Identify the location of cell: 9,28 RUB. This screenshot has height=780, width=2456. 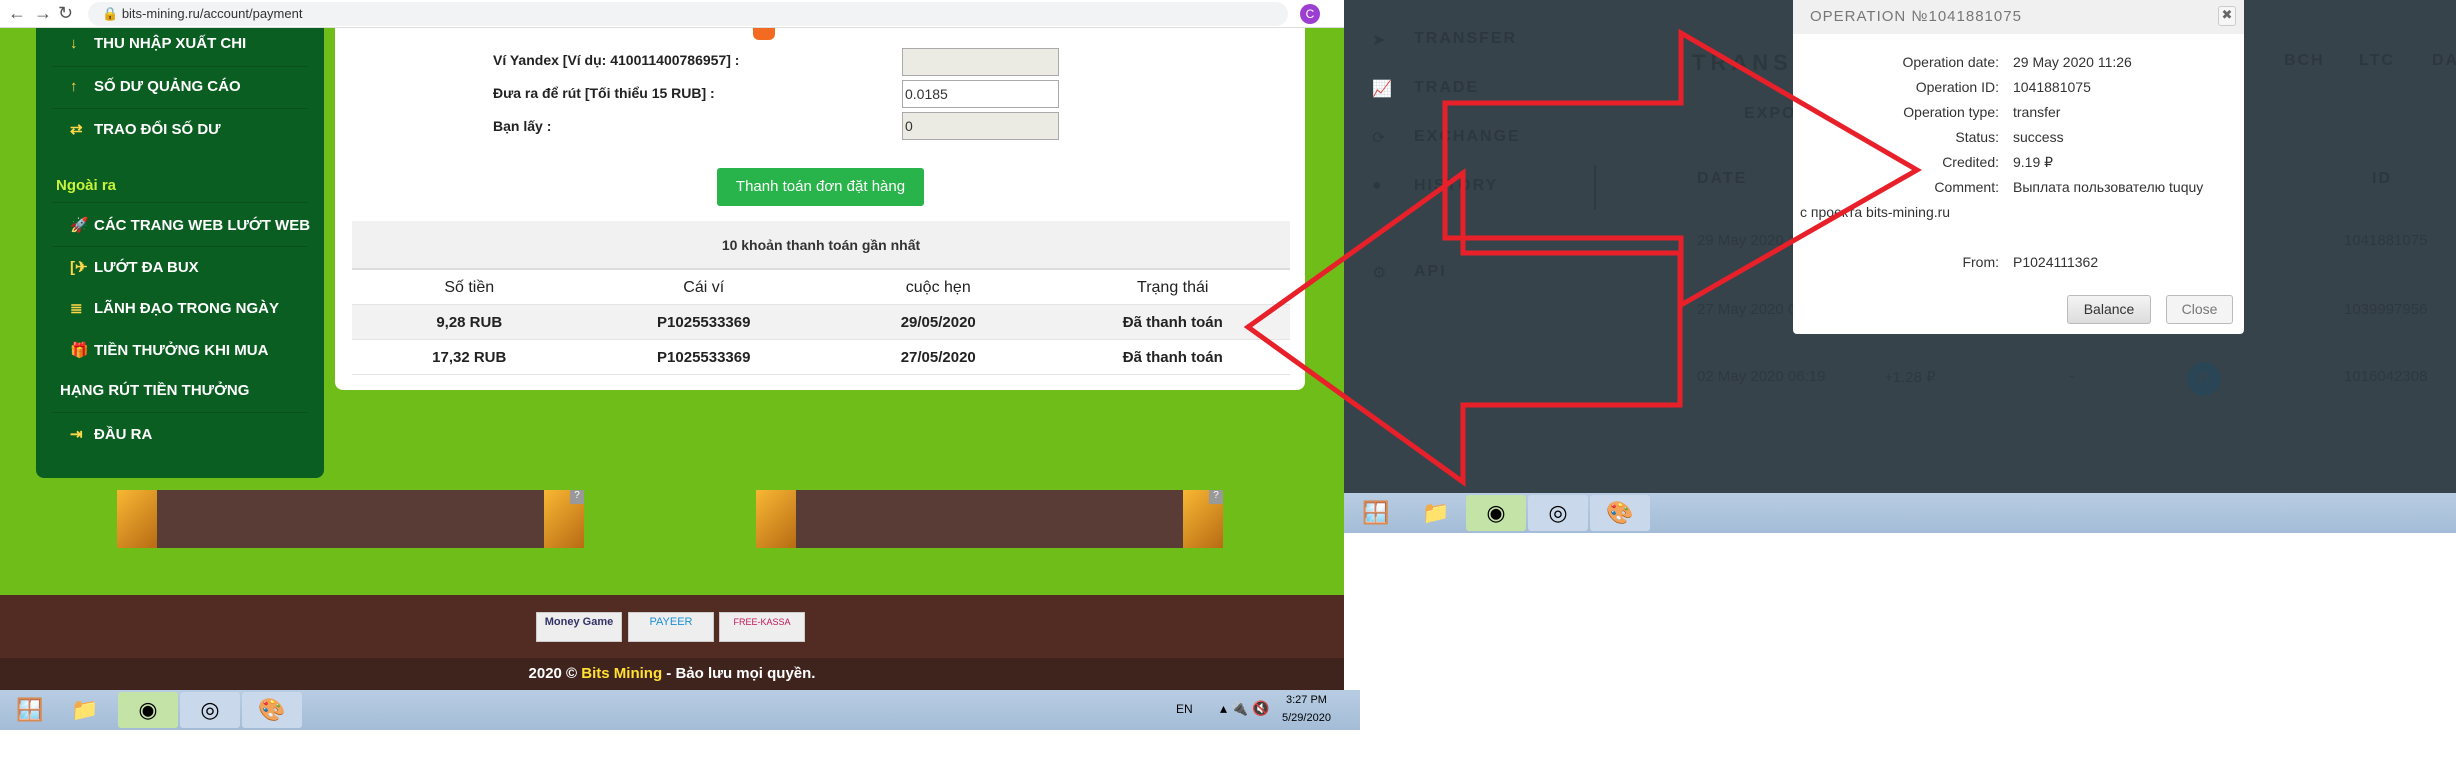
(469, 322).